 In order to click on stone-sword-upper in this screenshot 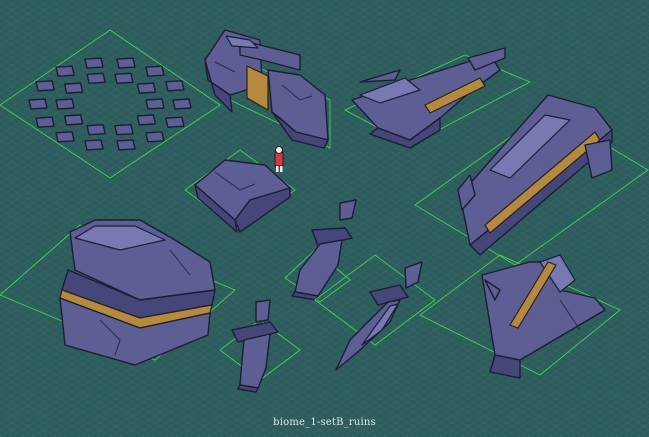, I will do `click(320, 251)`.